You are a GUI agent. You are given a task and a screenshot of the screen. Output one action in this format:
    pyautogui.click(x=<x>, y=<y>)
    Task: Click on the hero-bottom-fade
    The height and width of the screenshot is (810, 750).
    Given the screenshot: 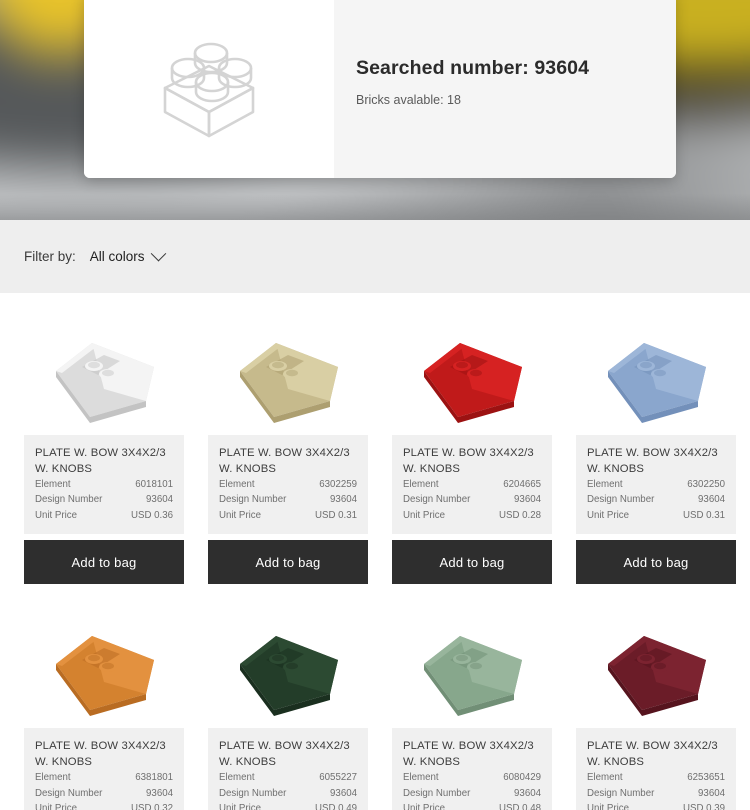 What is the action you would take?
    pyautogui.click(x=375, y=207)
    